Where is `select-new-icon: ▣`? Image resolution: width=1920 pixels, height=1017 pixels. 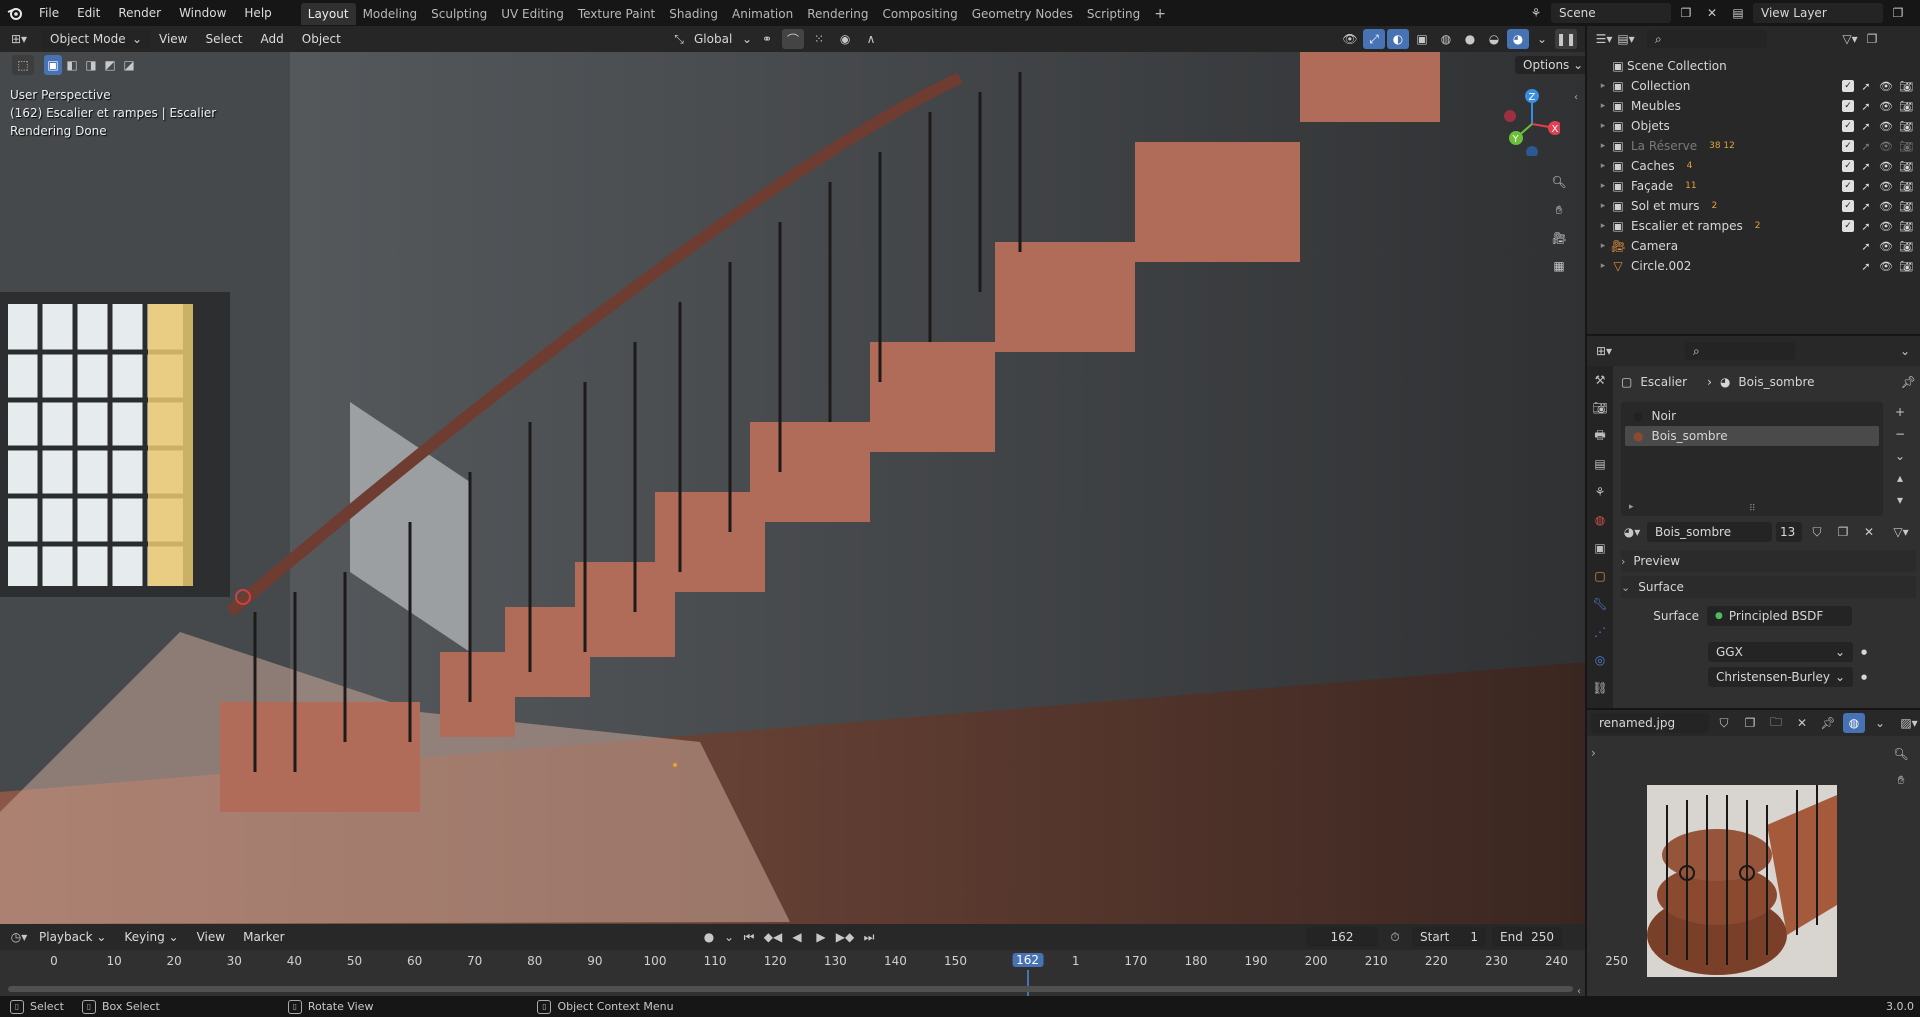
select-new-icon: ▣ is located at coordinates (53, 65).